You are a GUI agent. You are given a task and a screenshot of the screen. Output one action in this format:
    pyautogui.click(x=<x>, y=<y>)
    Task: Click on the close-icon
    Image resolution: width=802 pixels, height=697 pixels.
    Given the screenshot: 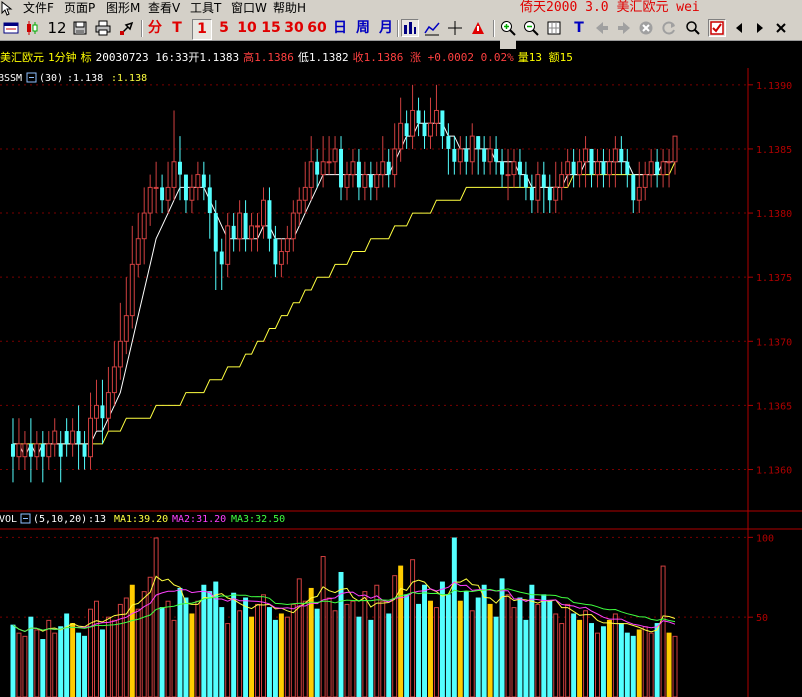 What is the action you would take?
    pyautogui.click(x=781, y=28)
    